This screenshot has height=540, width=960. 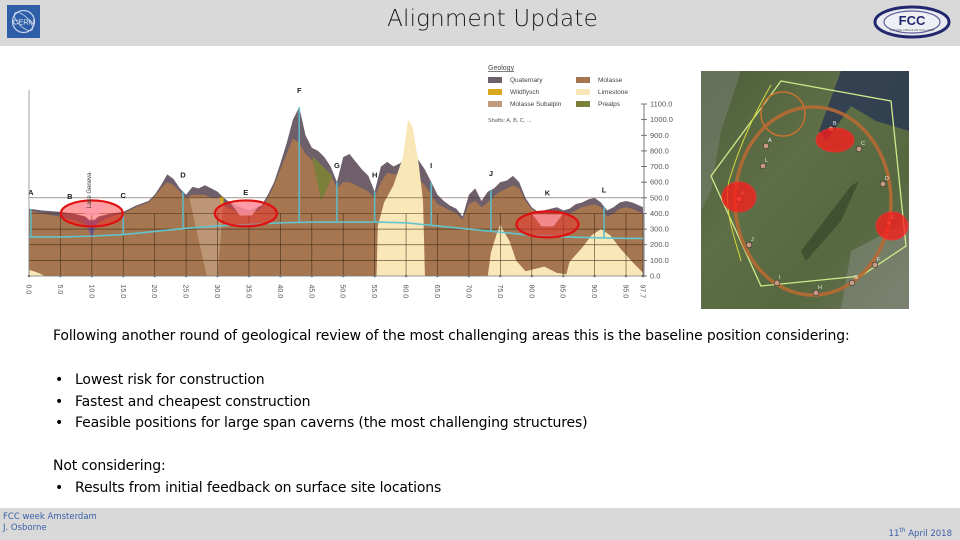 What do you see at coordinates (90, 190) in the screenshot?
I see `lake-geneva-annotation: Lake Geneva` at bounding box center [90, 190].